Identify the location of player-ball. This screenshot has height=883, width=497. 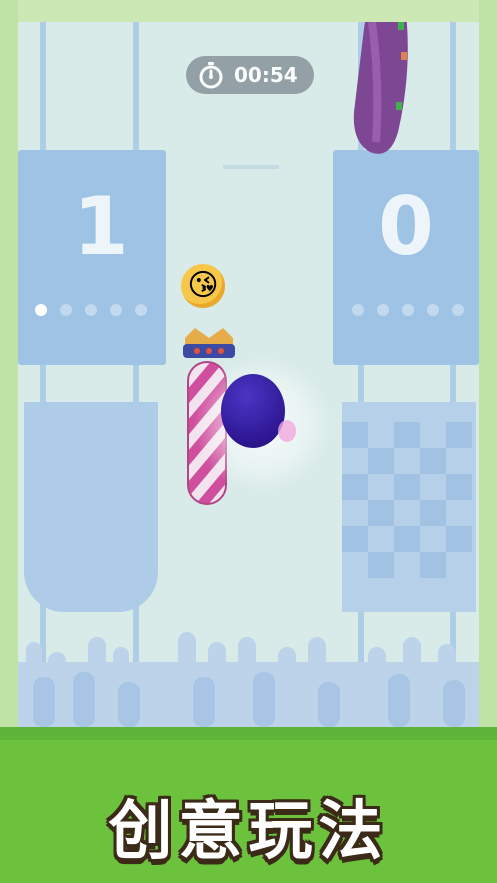
(253, 411).